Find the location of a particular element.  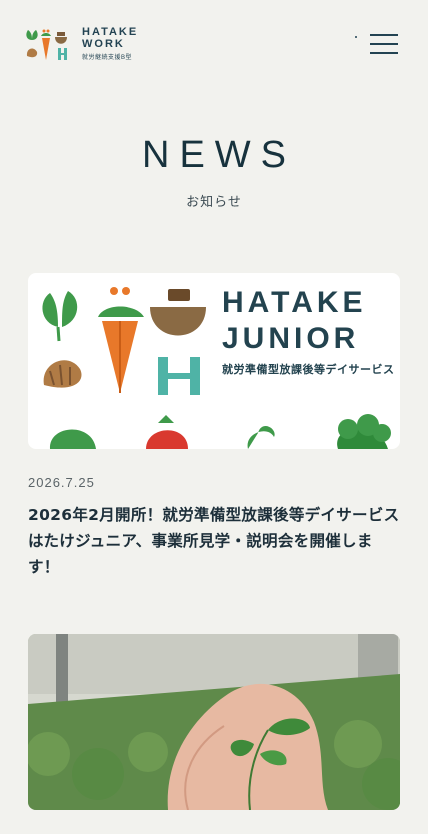

page-heading: NEWS お知らせ is located at coordinates (214, 172).